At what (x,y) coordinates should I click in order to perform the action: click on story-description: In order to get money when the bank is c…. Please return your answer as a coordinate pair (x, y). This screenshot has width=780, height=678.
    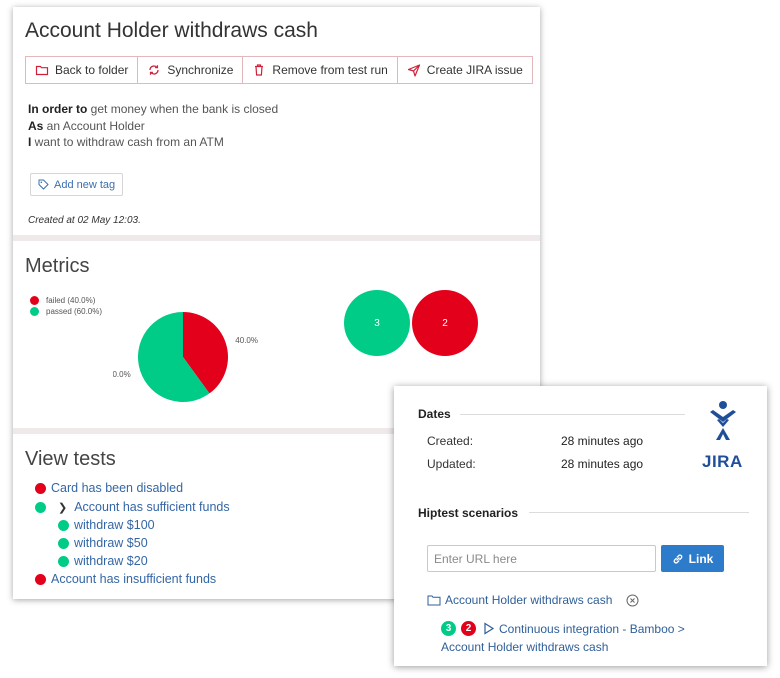
    Looking at the image, I should click on (153, 126).